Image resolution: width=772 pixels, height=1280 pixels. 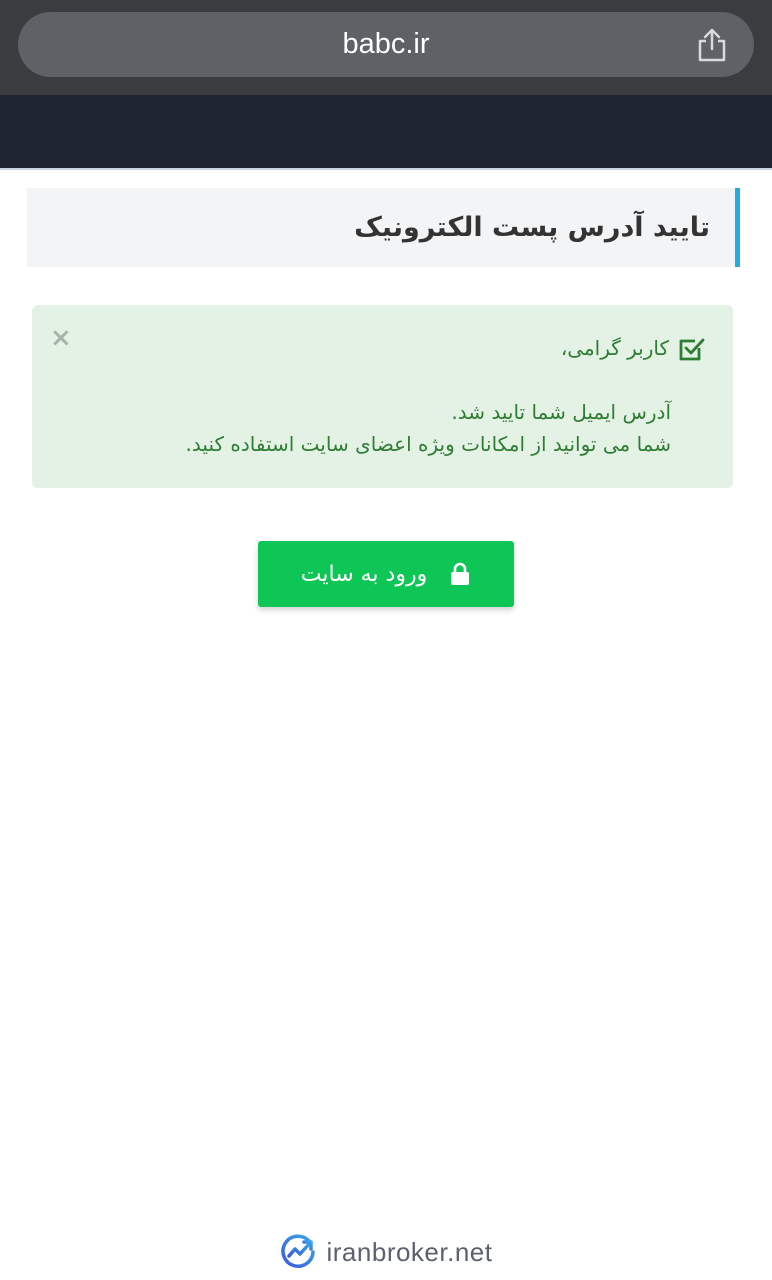 I want to click on url-text: babc.ir, so click(x=386, y=44).